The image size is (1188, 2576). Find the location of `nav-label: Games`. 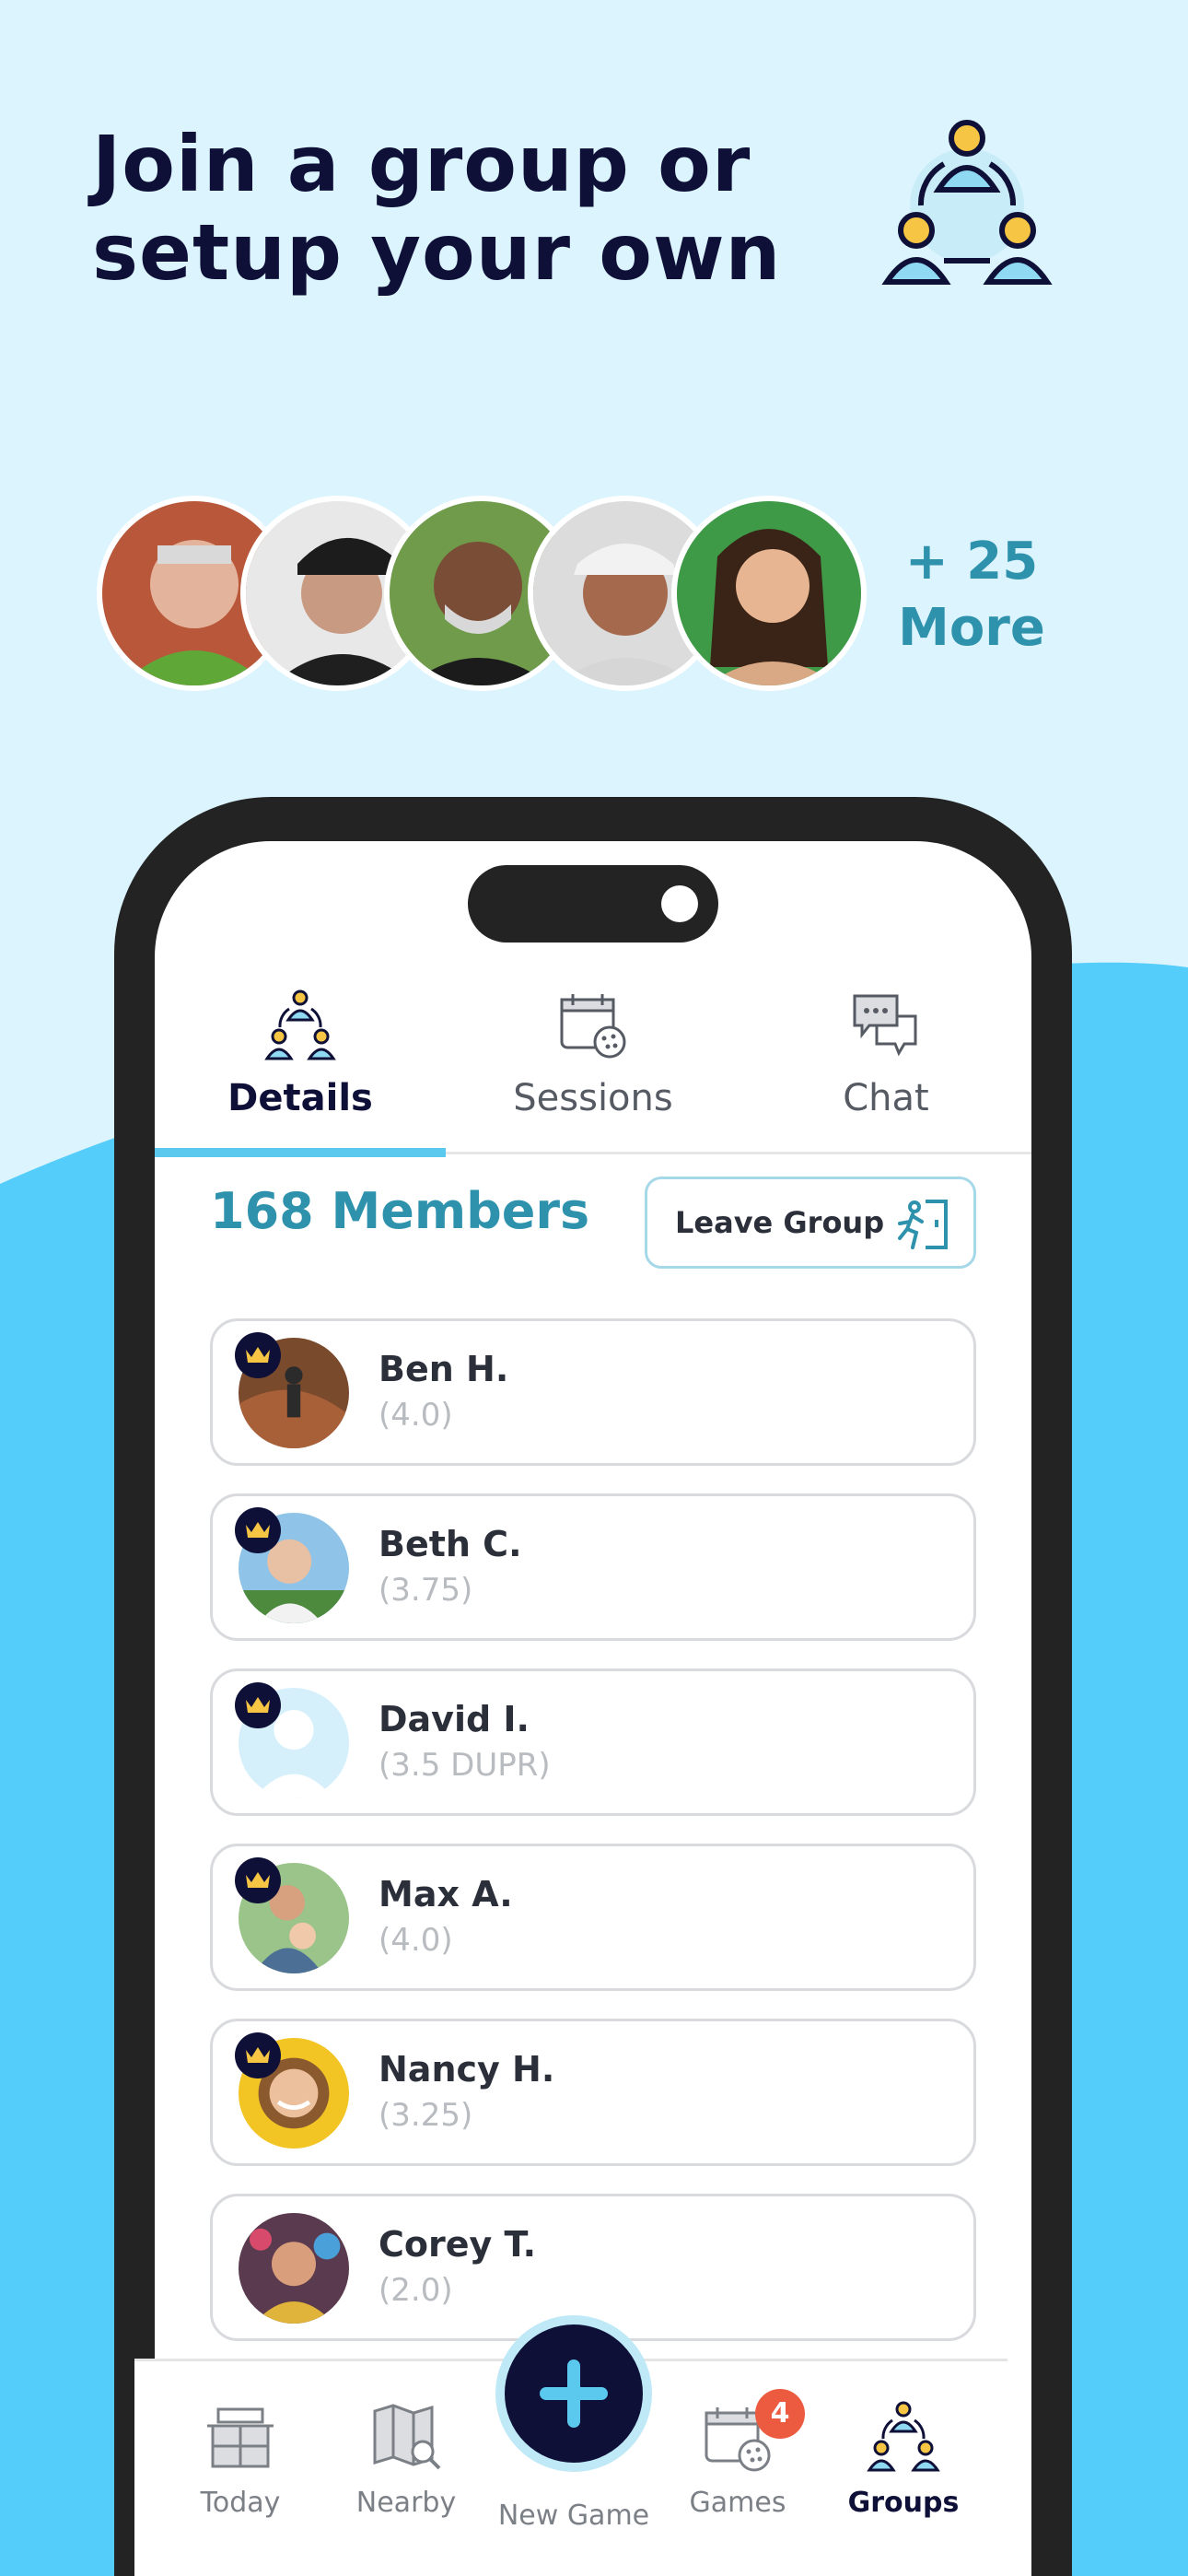

nav-label: Games is located at coordinates (737, 2503).